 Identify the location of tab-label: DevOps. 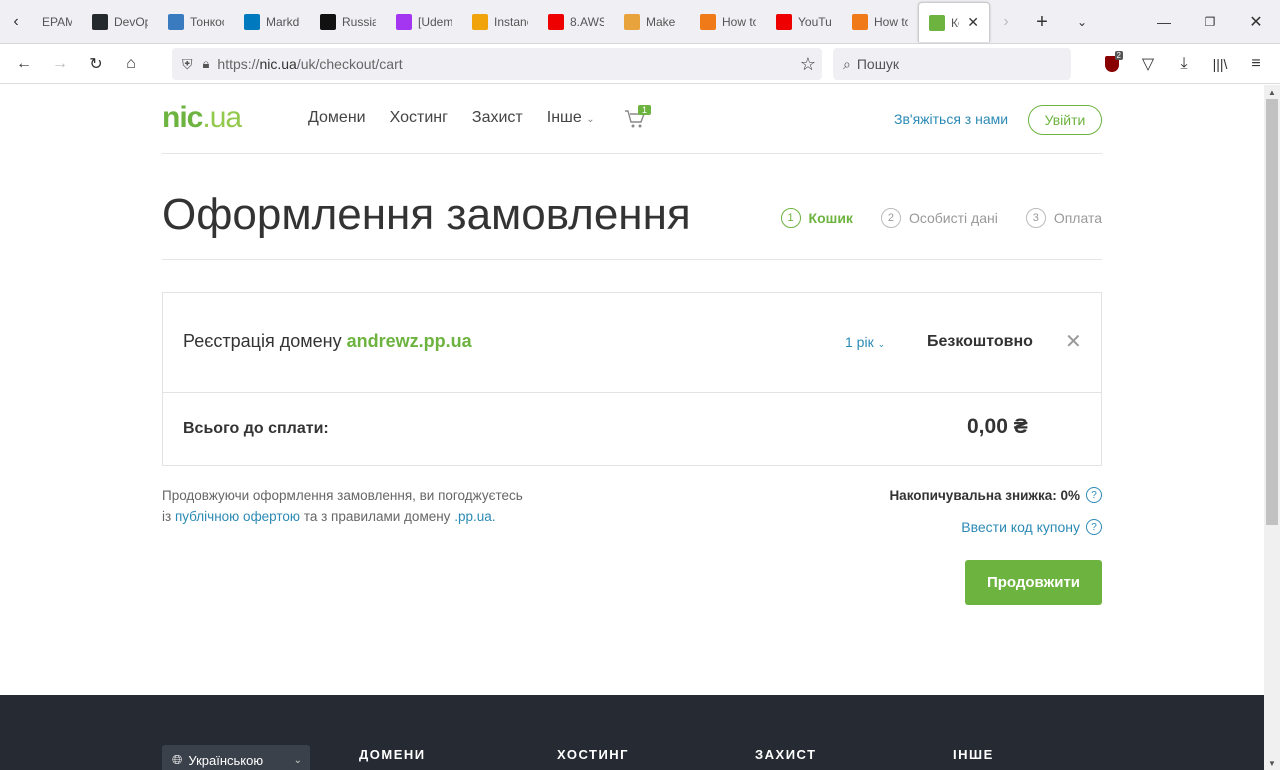
(131, 22).